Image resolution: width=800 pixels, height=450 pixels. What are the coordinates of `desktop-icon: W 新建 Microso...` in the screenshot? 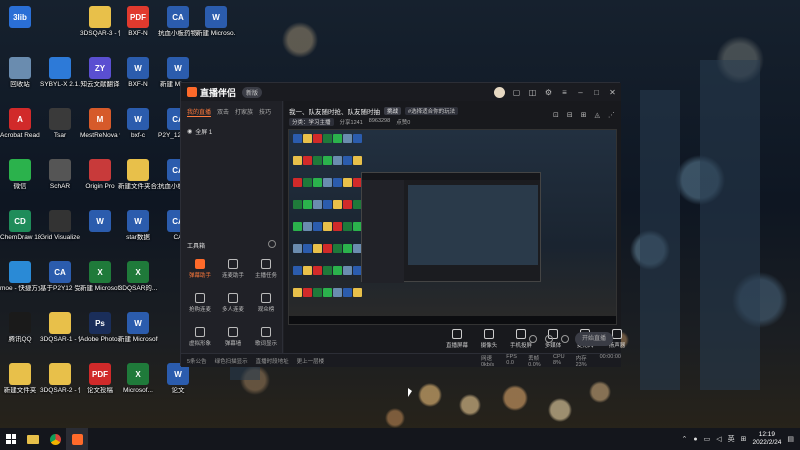 It's located at (216, 22).